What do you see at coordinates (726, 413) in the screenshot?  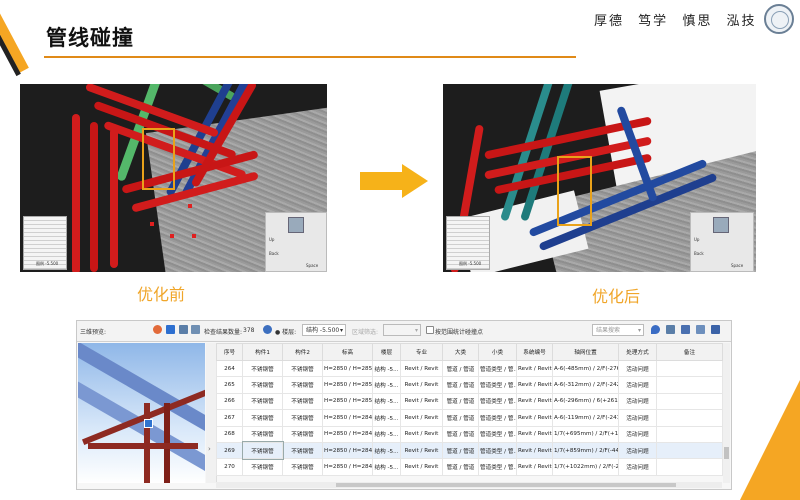 I see `vertical-scrollbar` at bounding box center [726, 413].